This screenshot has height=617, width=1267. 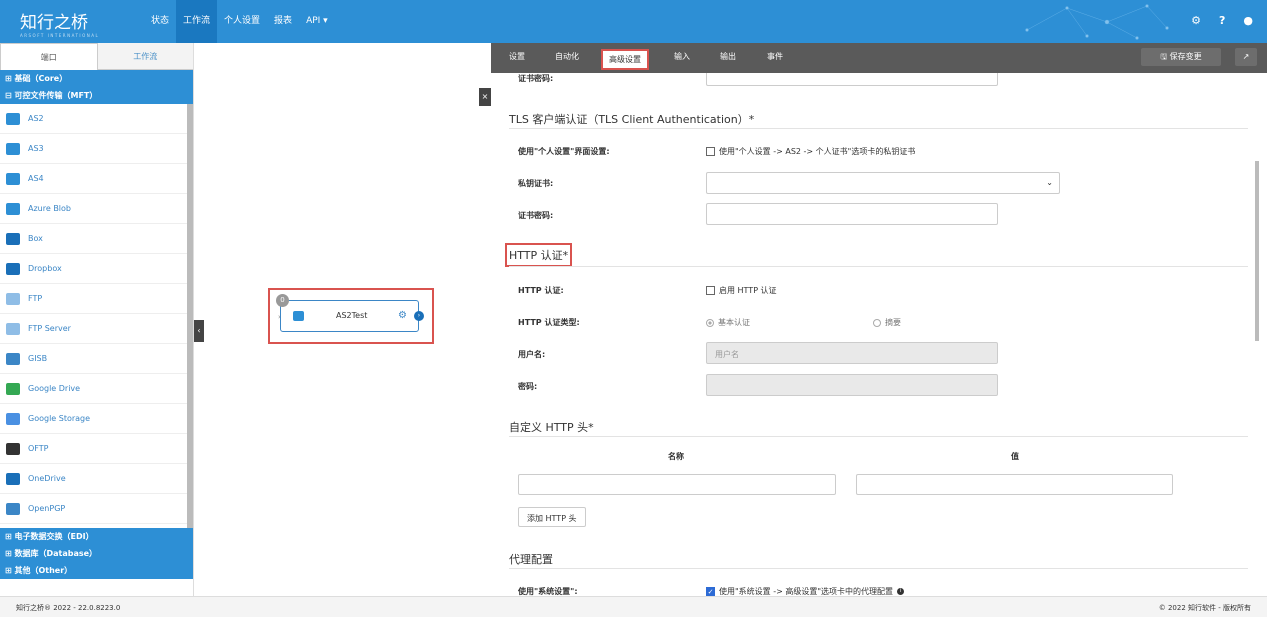 I want to click on connector-item: OpenPGP, so click(x=93, y=509).